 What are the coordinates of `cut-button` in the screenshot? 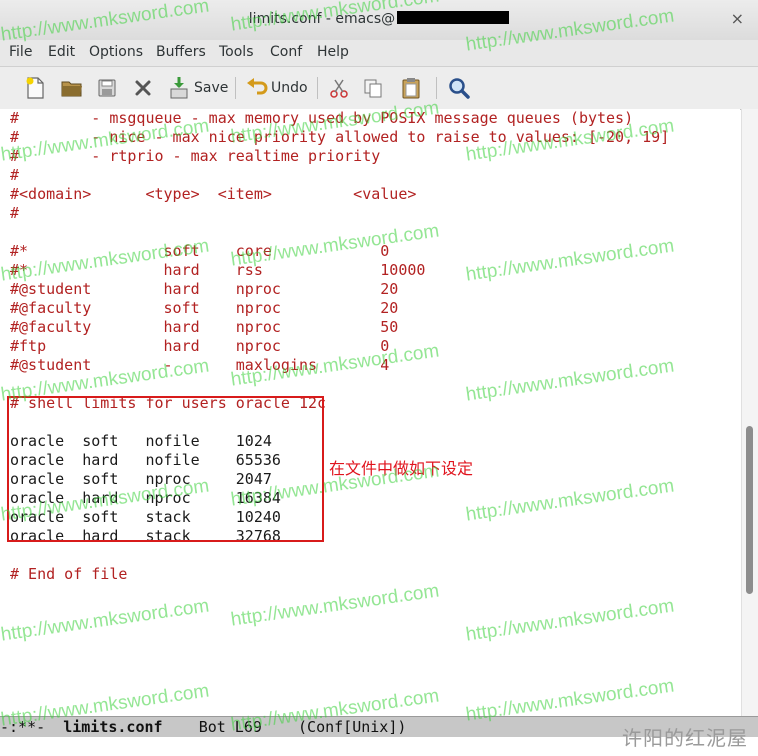 It's located at (339, 88).